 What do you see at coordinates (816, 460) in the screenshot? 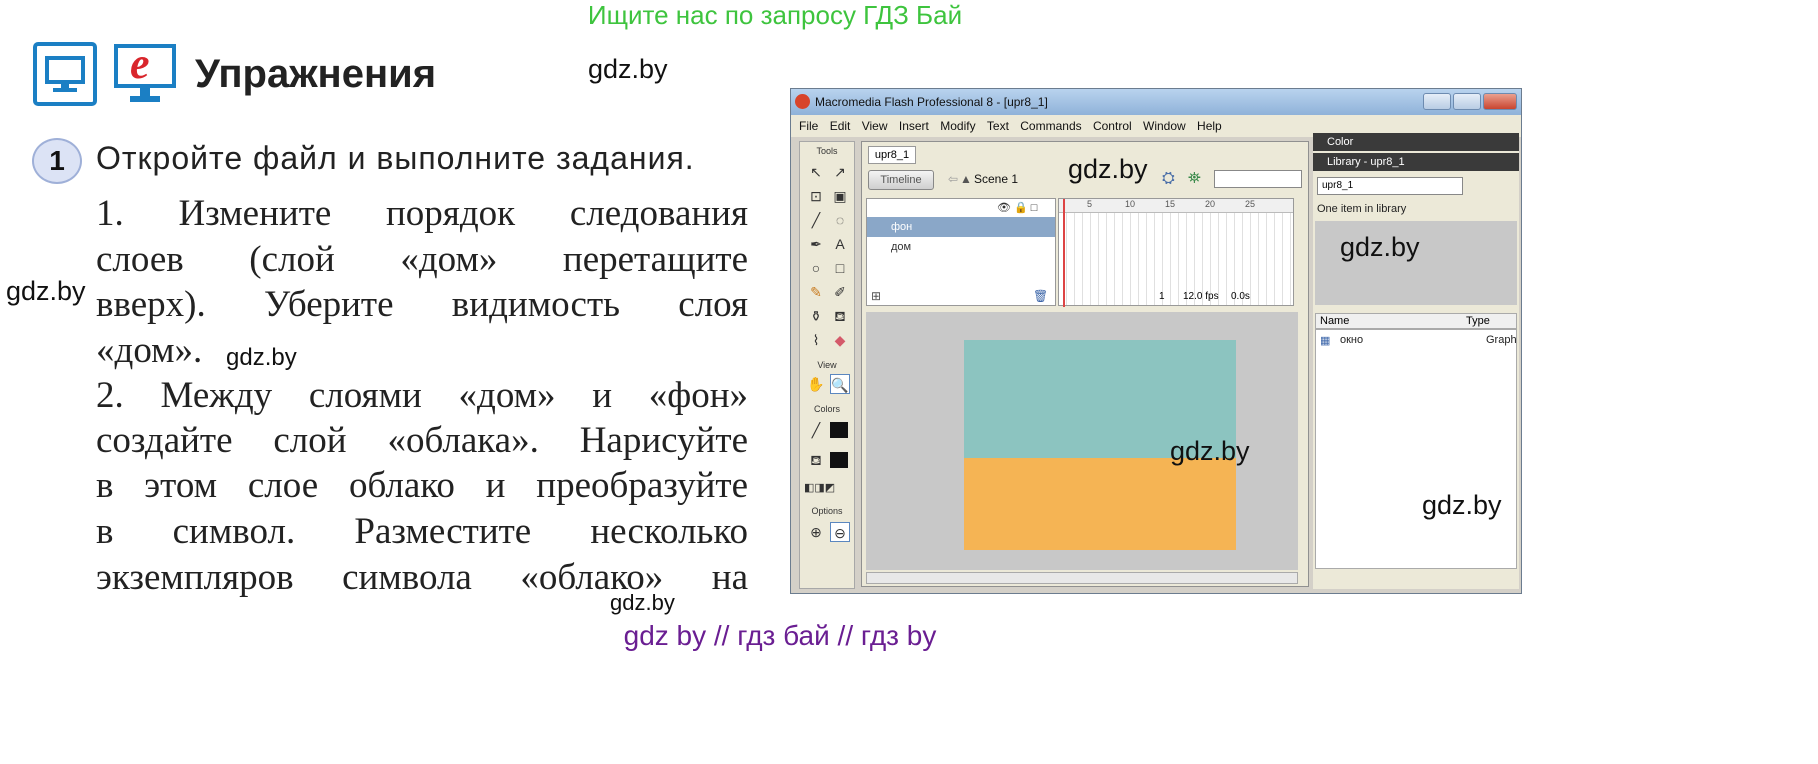
I see `fill-color-icon: ⛾` at bounding box center [816, 460].